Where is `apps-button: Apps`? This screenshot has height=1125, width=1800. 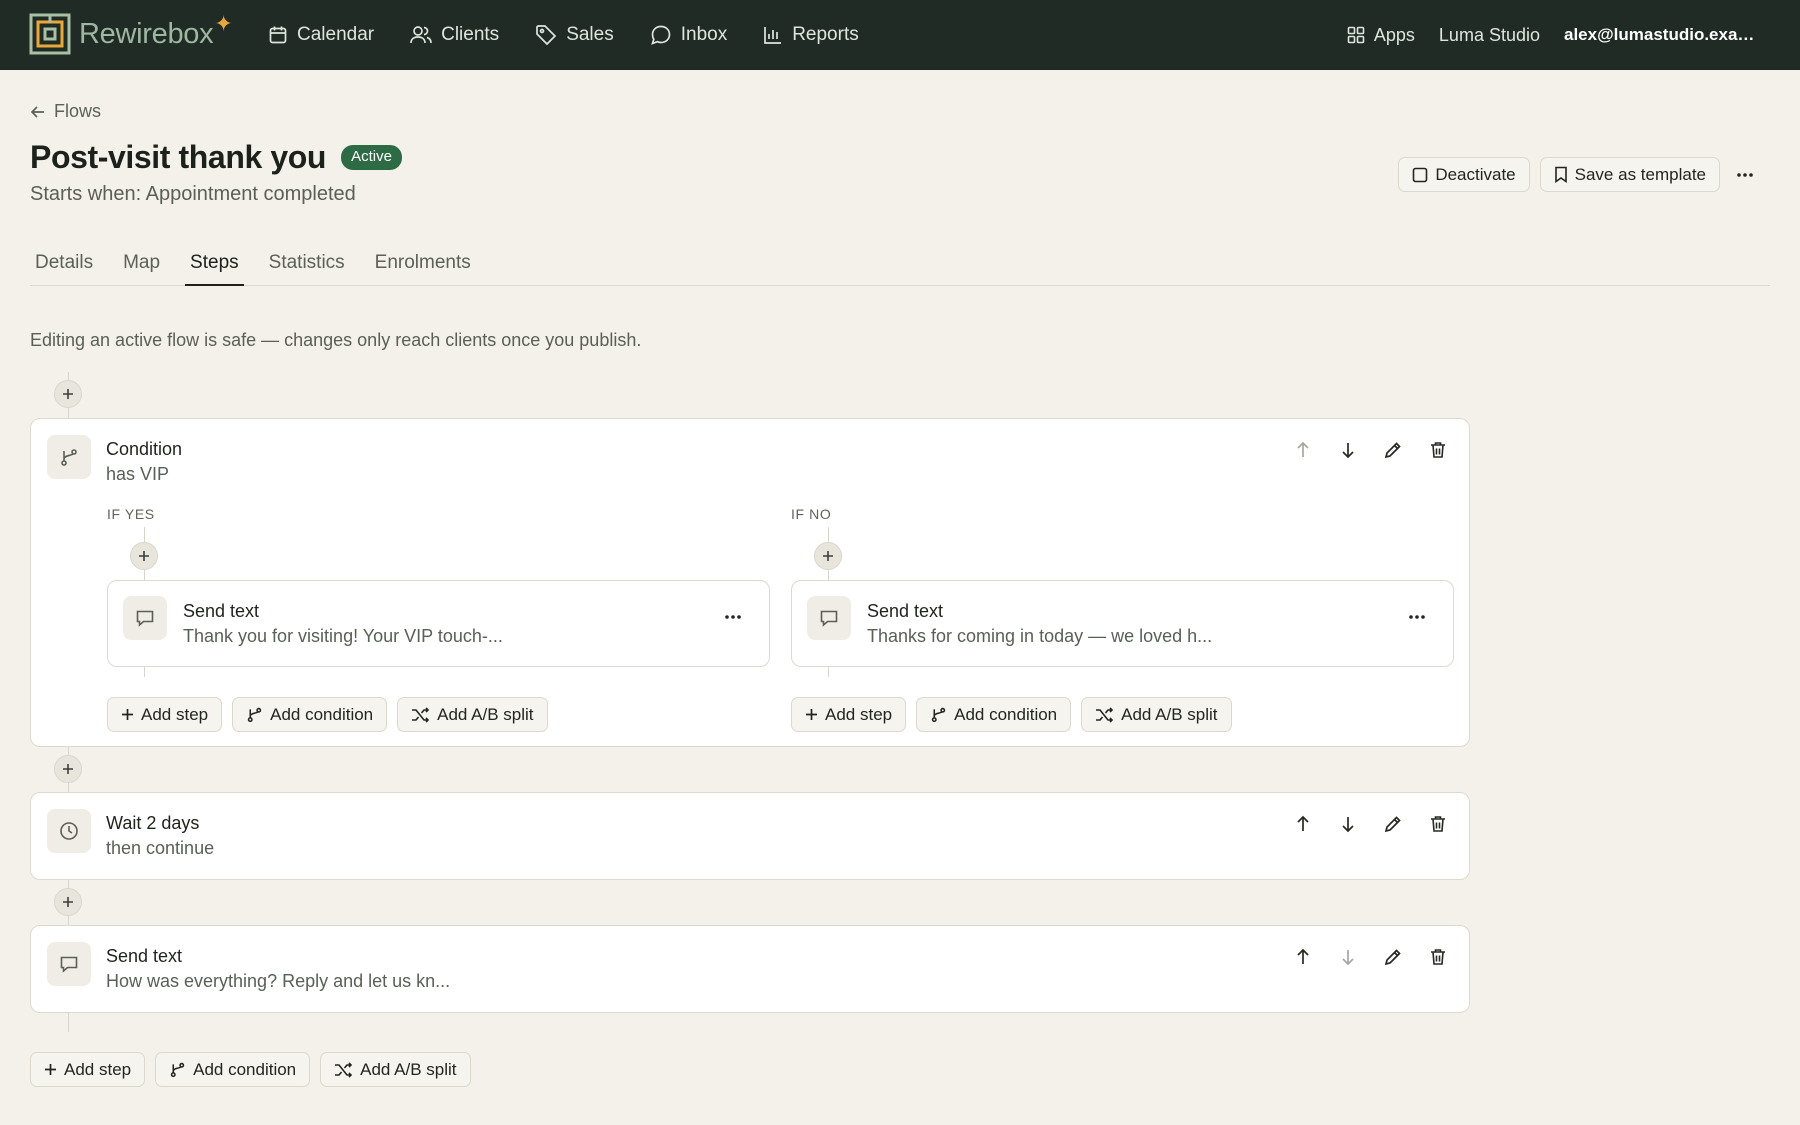 apps-button: Apps is located at coordinates (1381, 35).